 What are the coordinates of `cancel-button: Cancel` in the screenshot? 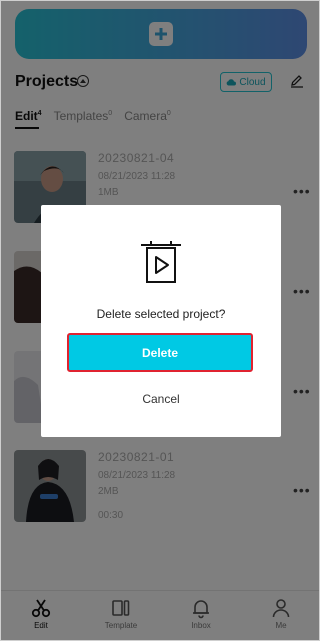 It's located at (161, 399).